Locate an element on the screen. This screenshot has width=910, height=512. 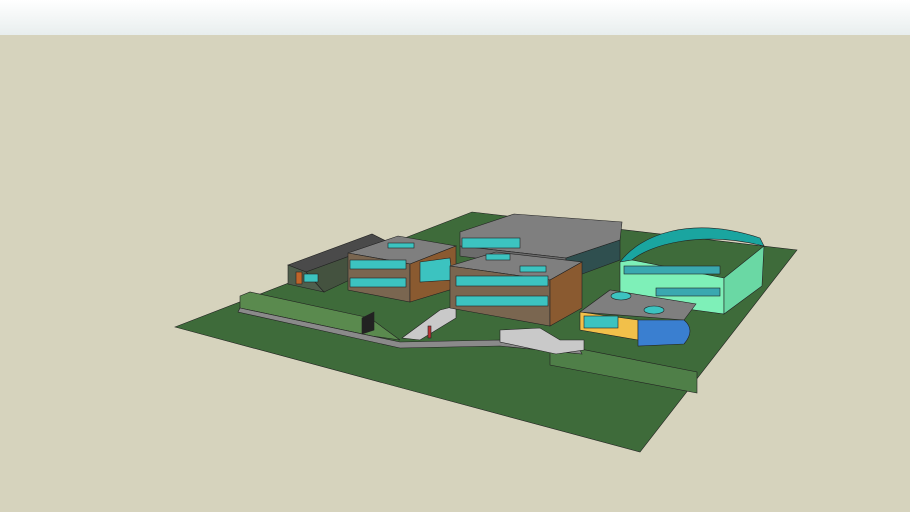
bridge-link is located at coordinates (436, 270).